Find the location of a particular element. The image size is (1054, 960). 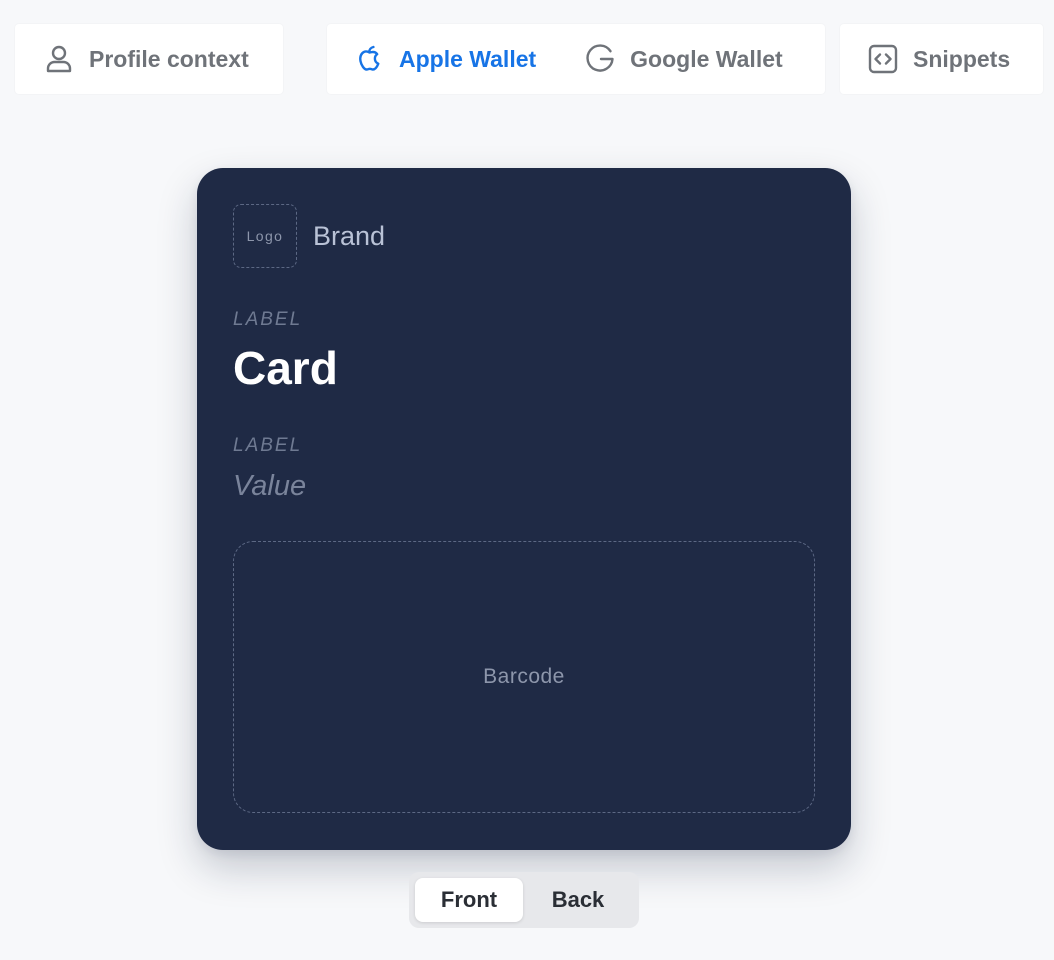

brand-name: Brand is located at coordinates (349, 236).